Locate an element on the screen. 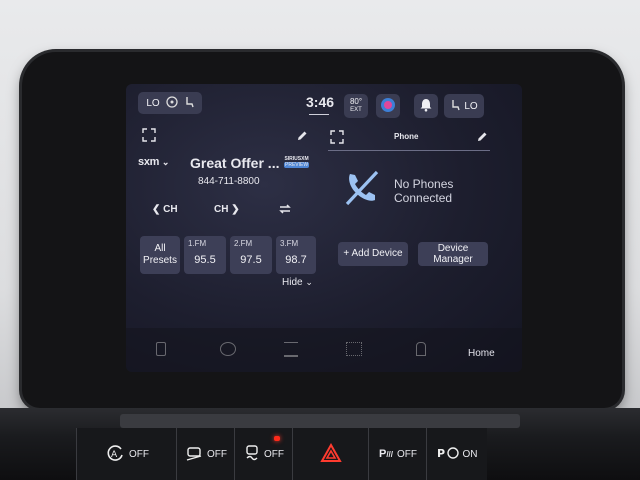  right-seat-heat-button: LO is located at coordinates (464, 106).